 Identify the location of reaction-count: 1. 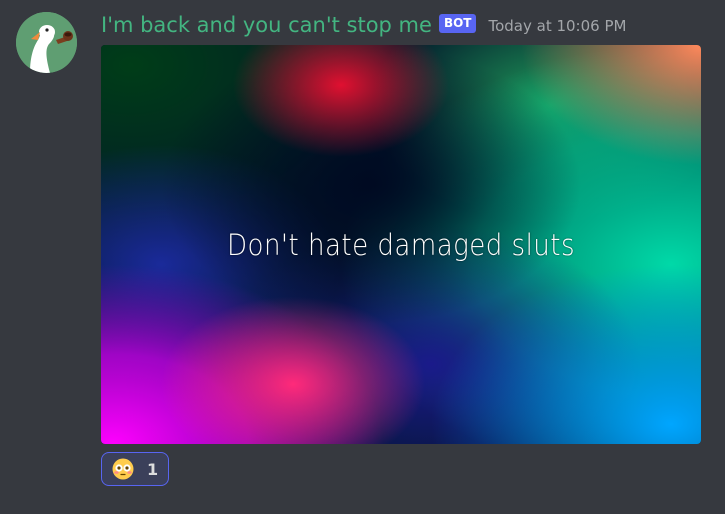
(153, 469).